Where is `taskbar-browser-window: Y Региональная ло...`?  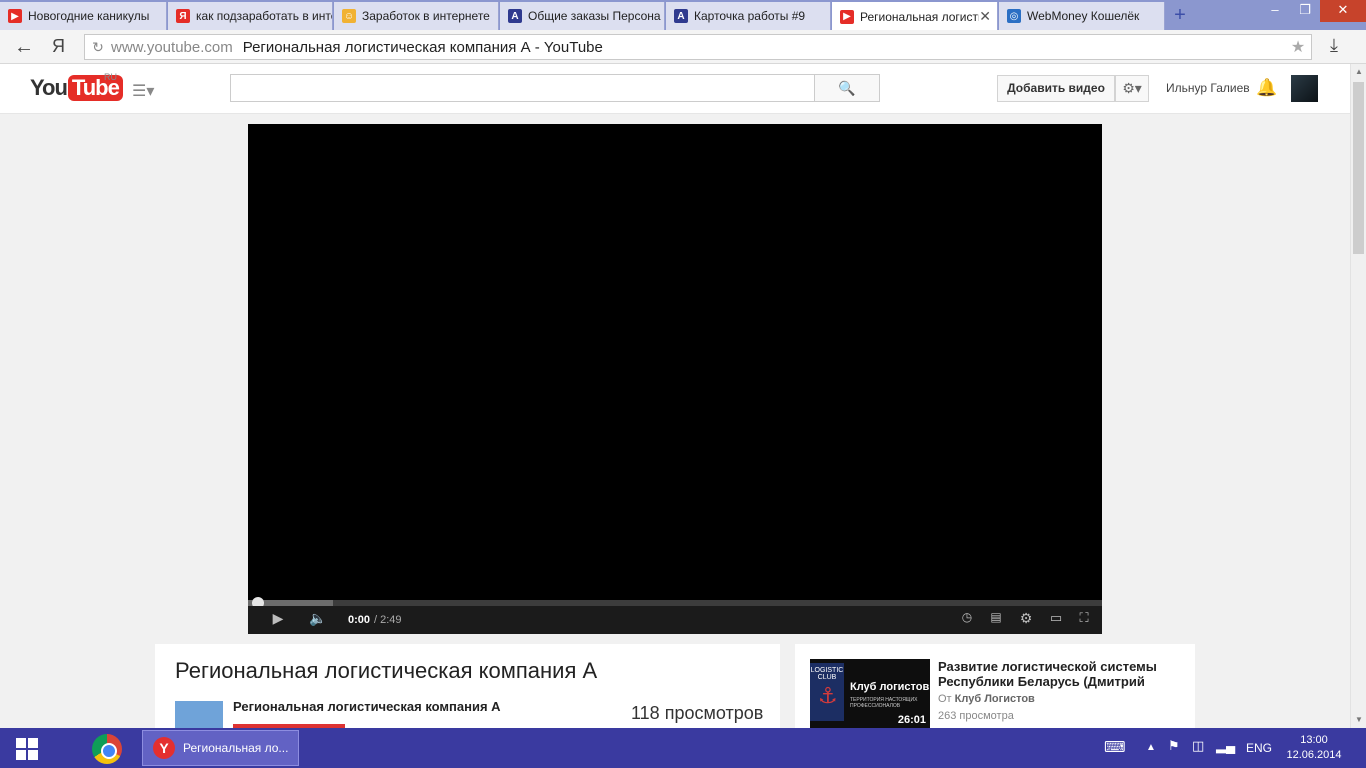 taskbar-browser-window: Y Региональная ло... is located at coordinates (220, 748).